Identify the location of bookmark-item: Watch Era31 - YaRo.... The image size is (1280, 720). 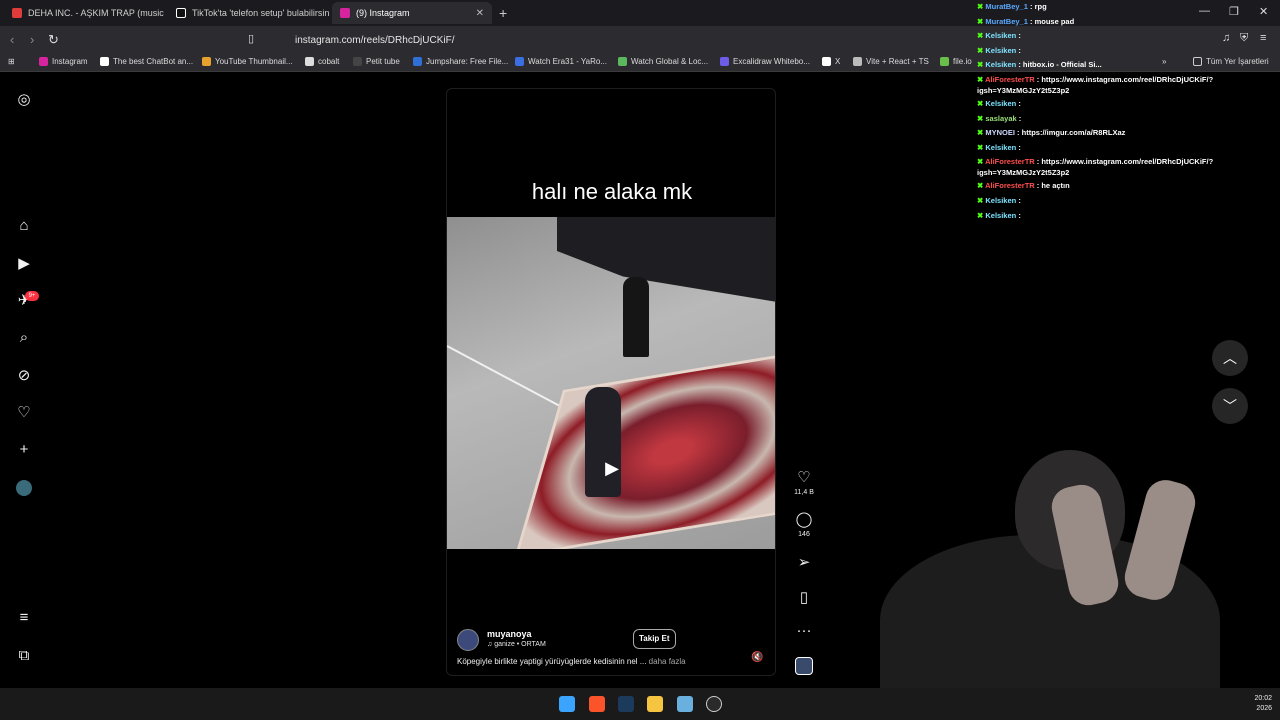
(561, 61).